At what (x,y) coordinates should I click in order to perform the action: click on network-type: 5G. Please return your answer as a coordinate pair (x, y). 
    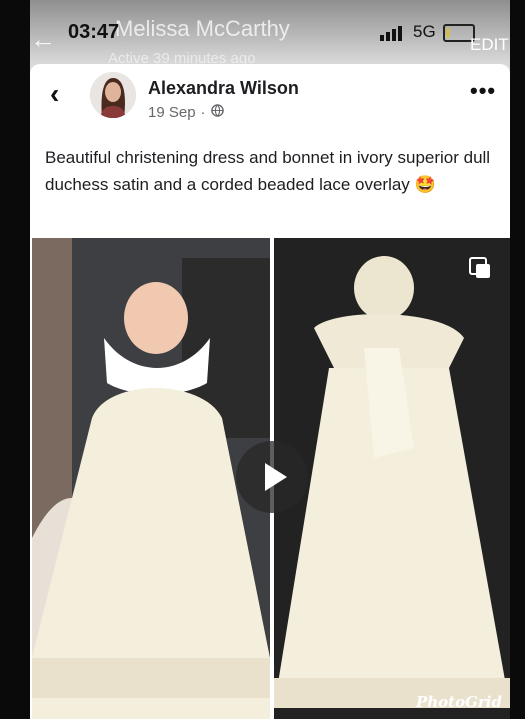
    Looking at the image, I should click on (424, 31).